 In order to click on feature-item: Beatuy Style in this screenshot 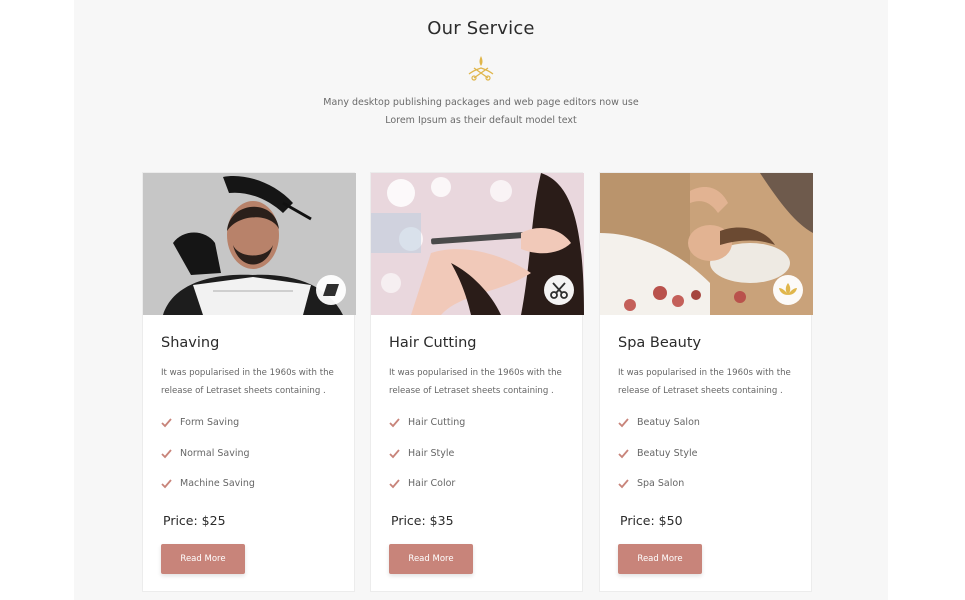, I will do `click(659, 463)`.